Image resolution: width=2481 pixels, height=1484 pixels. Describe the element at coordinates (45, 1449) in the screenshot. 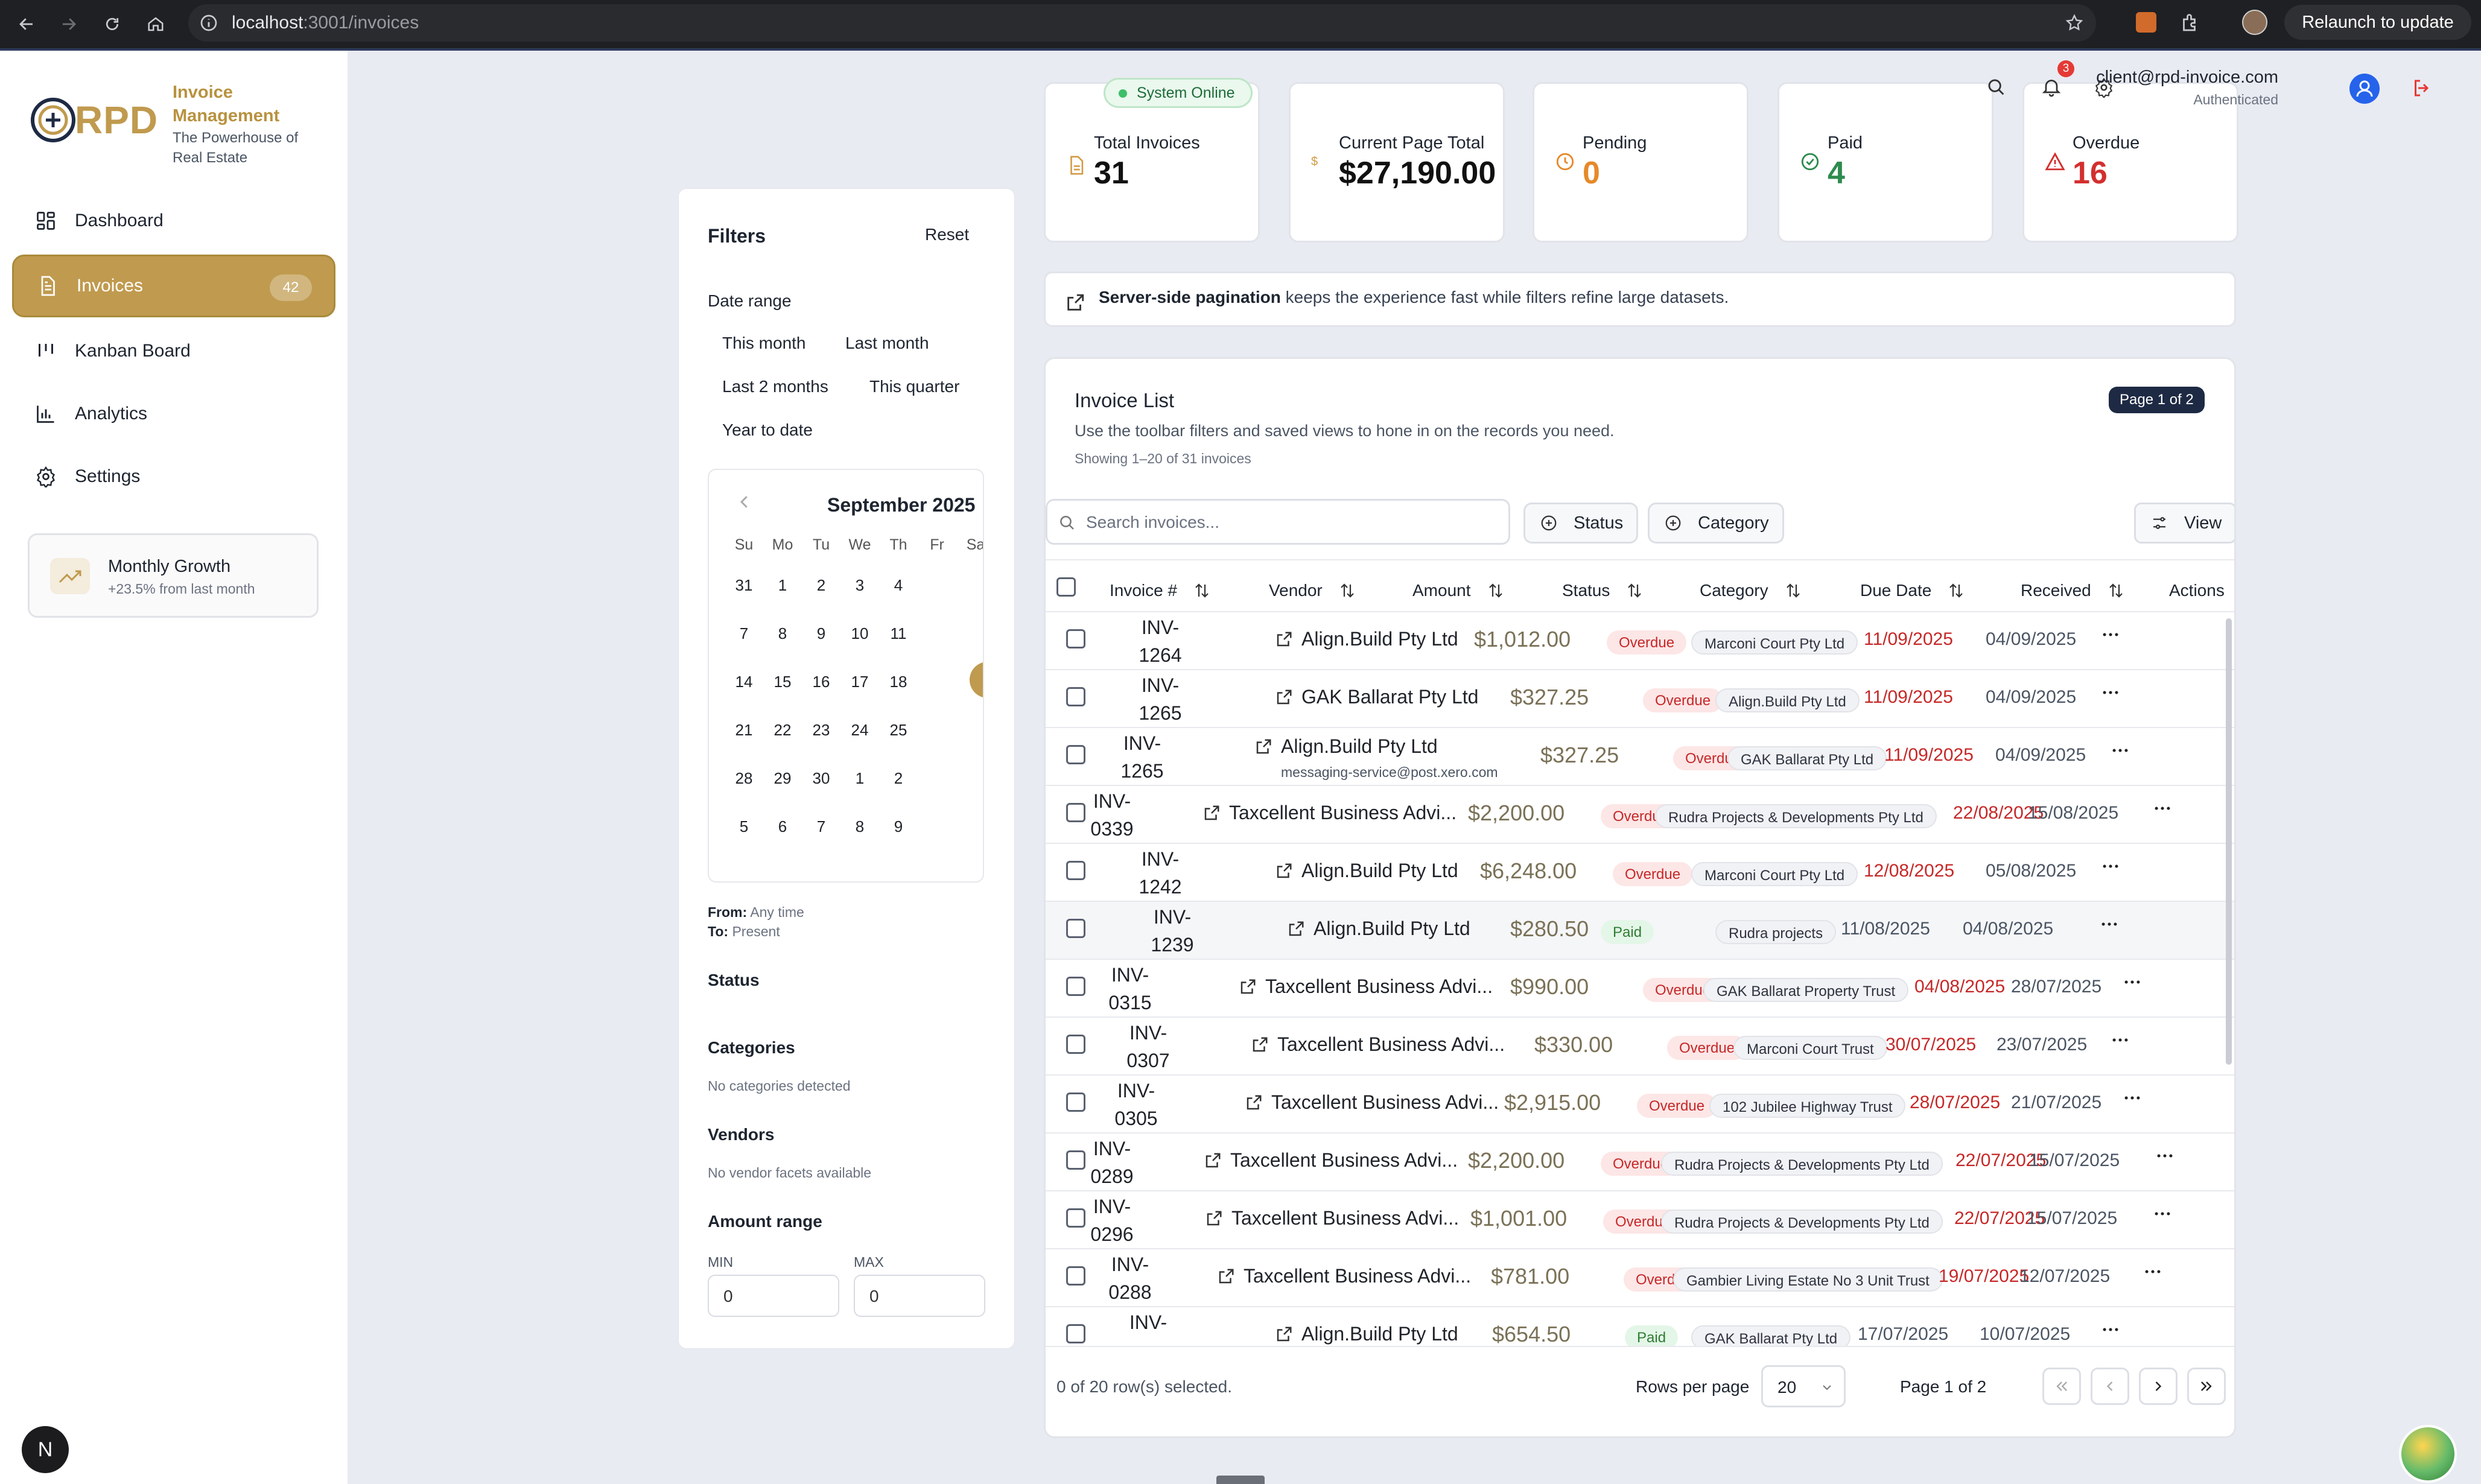

I see `dev-tools-badge: N` at that location.